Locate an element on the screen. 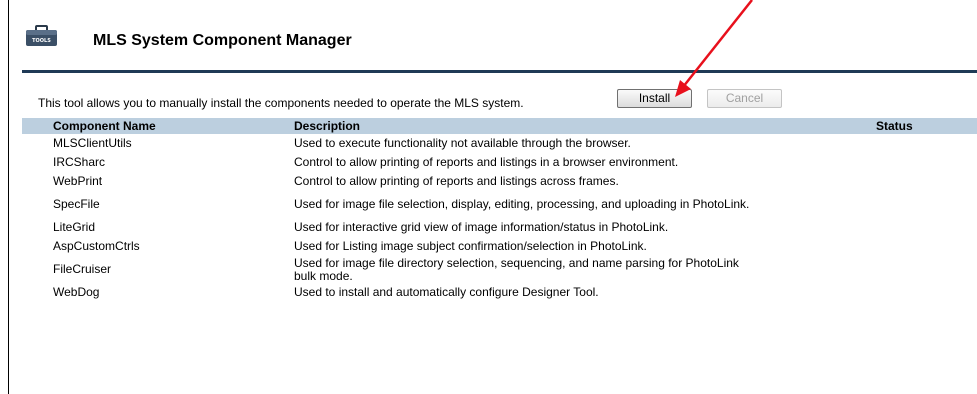 The height and width of the screenshot is (394, 977). component-name: IRCSharc is located at coordinates (79, 162).